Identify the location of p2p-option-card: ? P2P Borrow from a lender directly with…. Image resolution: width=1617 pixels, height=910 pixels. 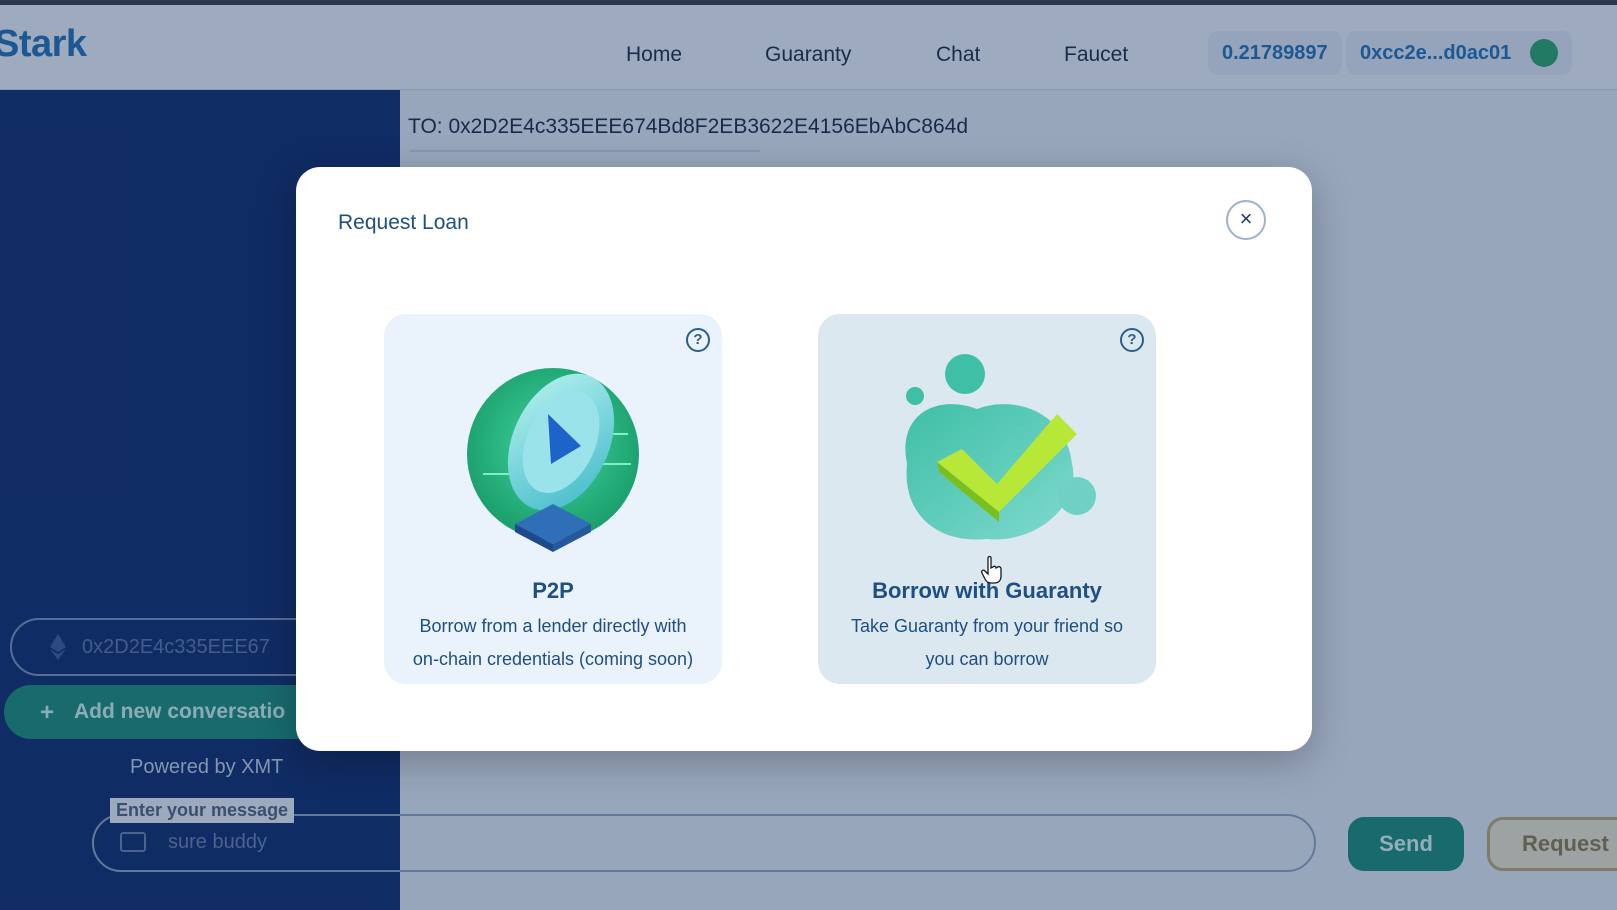
(553, 499).